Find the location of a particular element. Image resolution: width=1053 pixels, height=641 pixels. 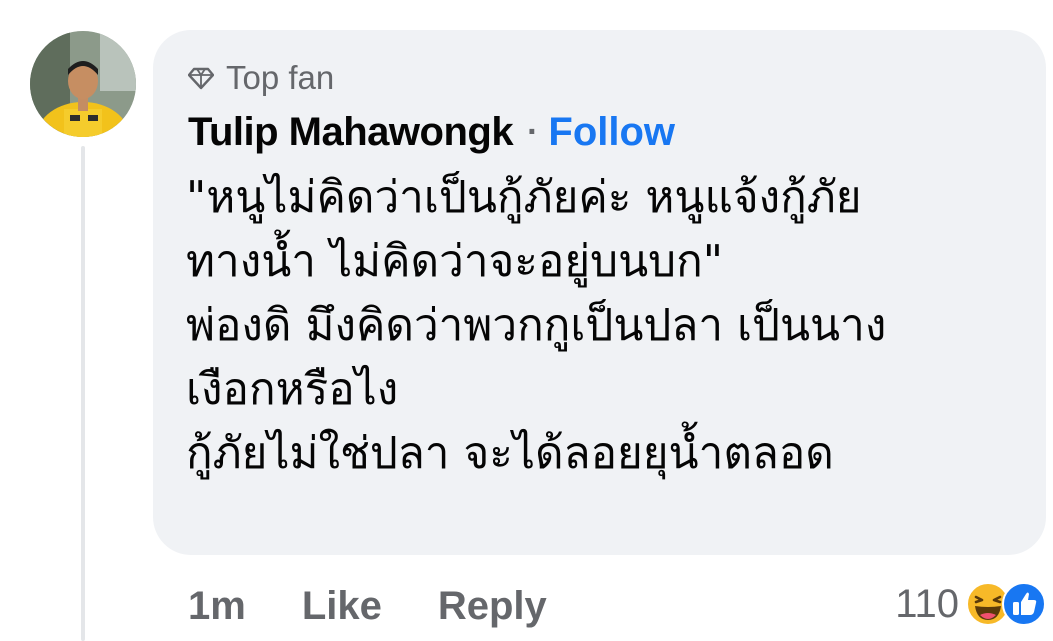

top-fan-badge: Top fan is located at coordinates (261, 78).